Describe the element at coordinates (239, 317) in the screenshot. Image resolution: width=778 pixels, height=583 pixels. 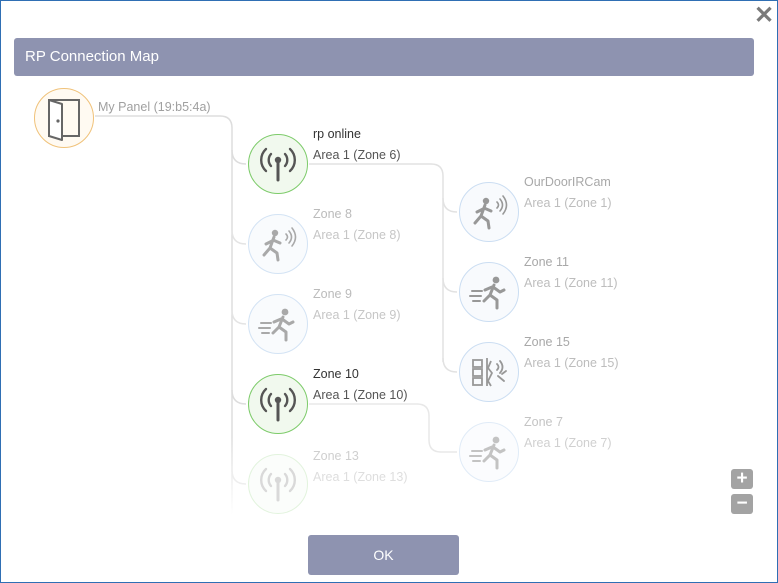
I see `link-panel-zone9` at that location.